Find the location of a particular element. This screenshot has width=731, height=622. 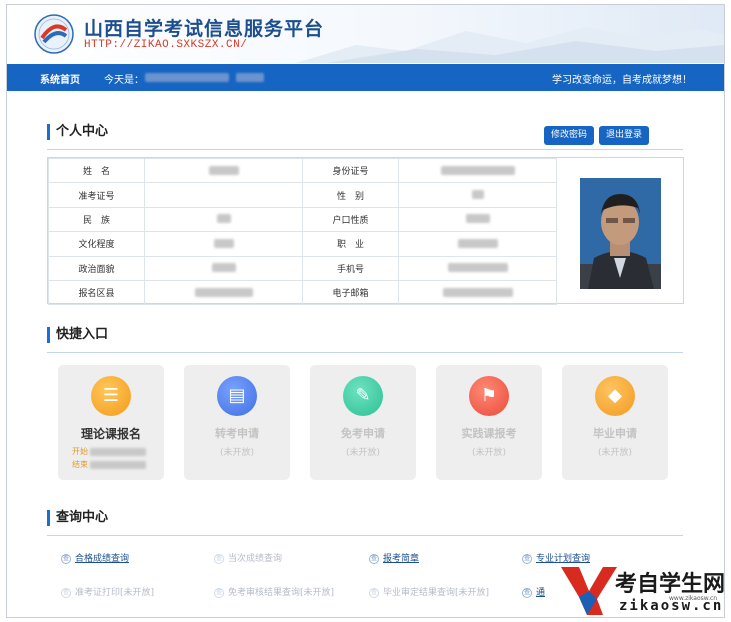

label-district: 报名区县 is located at coordinates (96, 292).